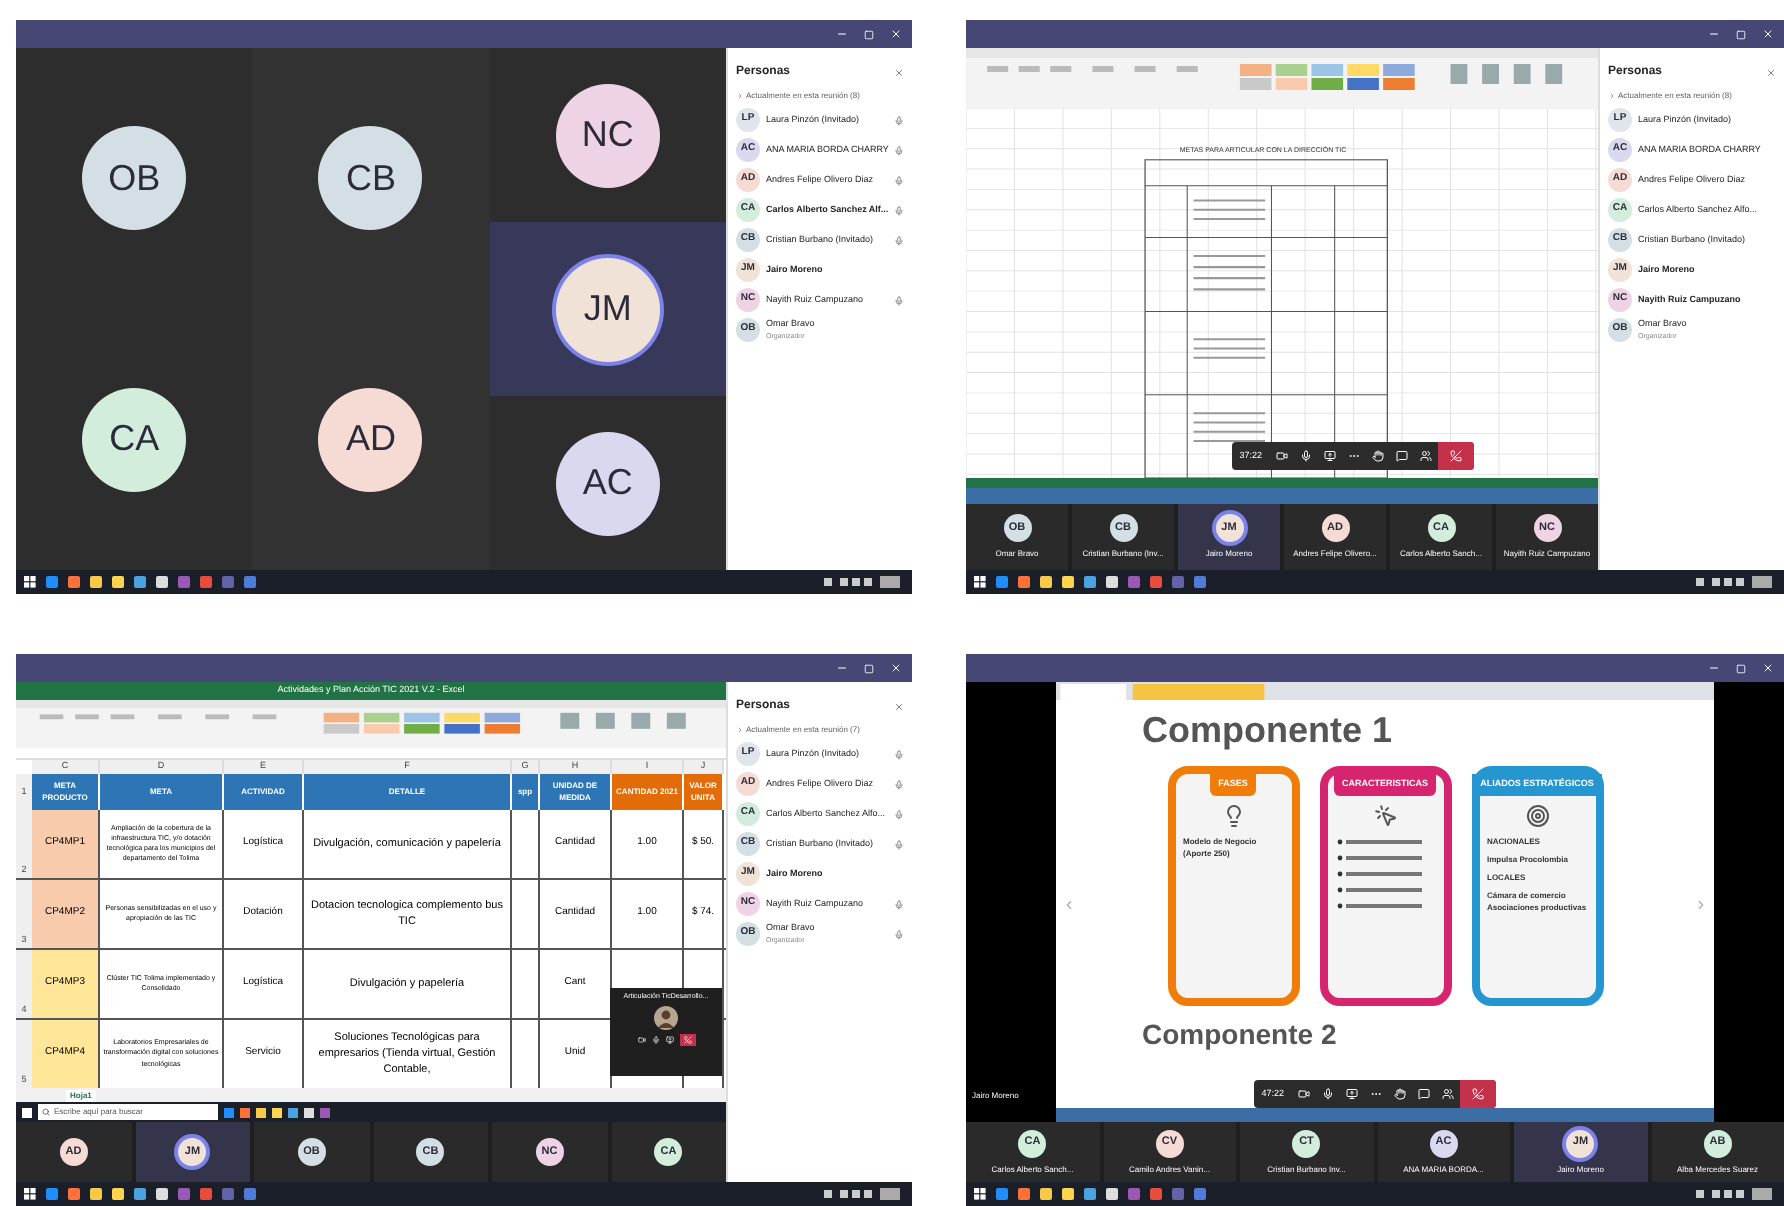  Describe the element at coordinates (370, 439) in the screenshot. I see `avatar: AD` at that location.